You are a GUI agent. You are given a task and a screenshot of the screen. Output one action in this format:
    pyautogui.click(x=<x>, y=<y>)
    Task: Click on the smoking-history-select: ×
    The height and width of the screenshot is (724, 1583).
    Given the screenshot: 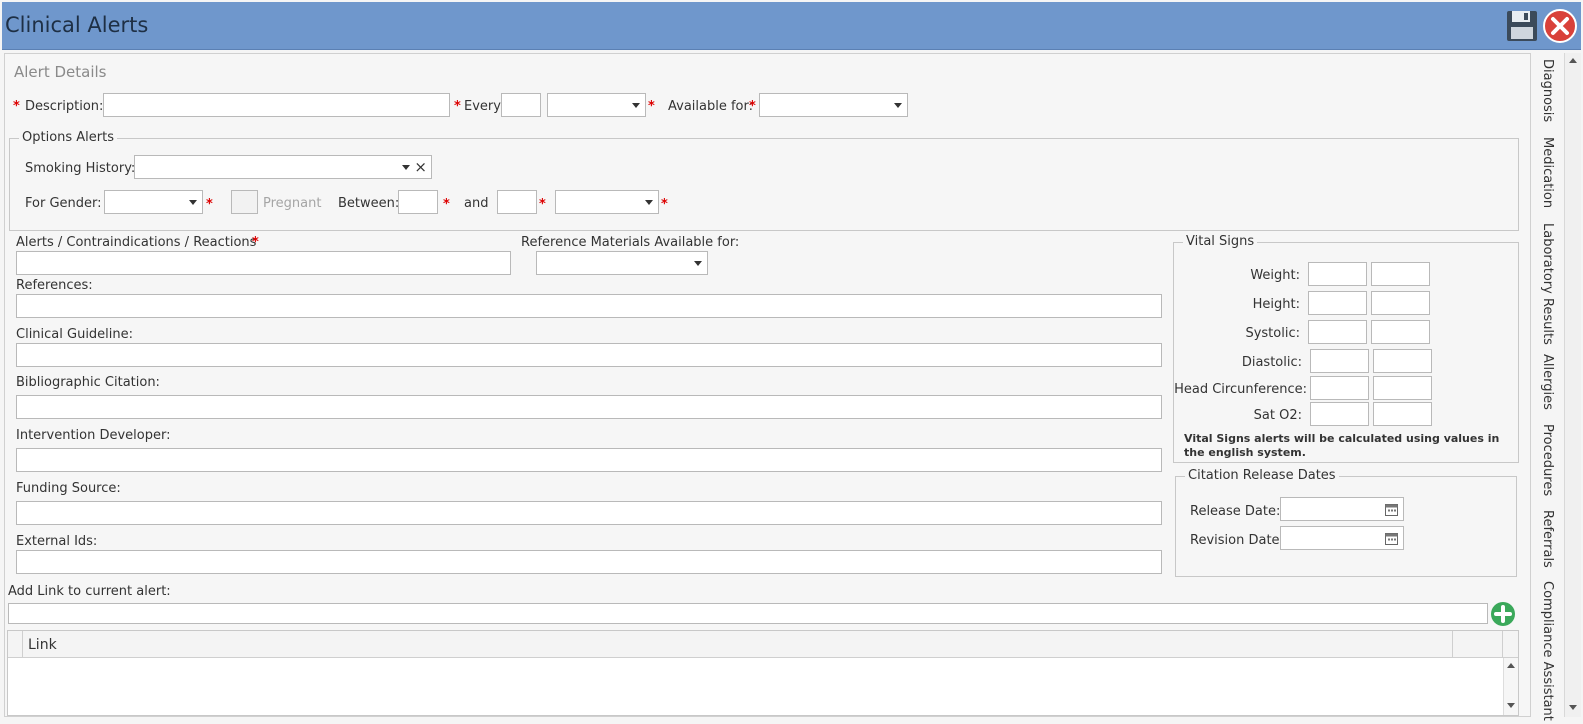 What is the action you would take?
    pyautogui.click(x=283, y=167)
    